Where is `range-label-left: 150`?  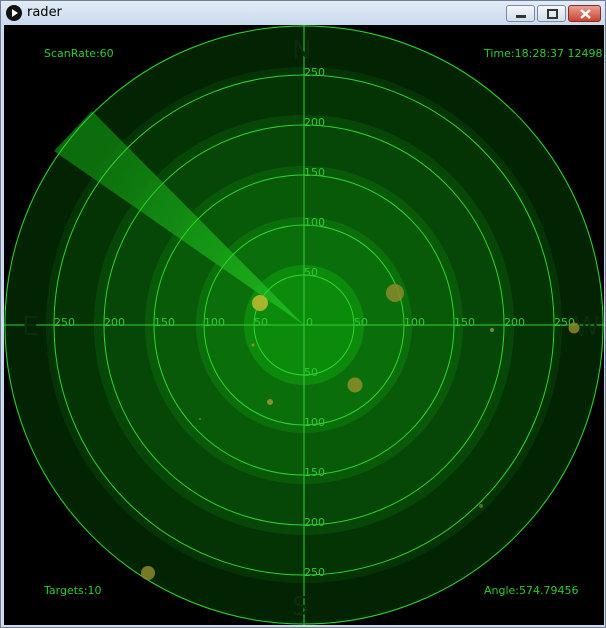 range-label-left: 150 is located at coordinates (164, 322).